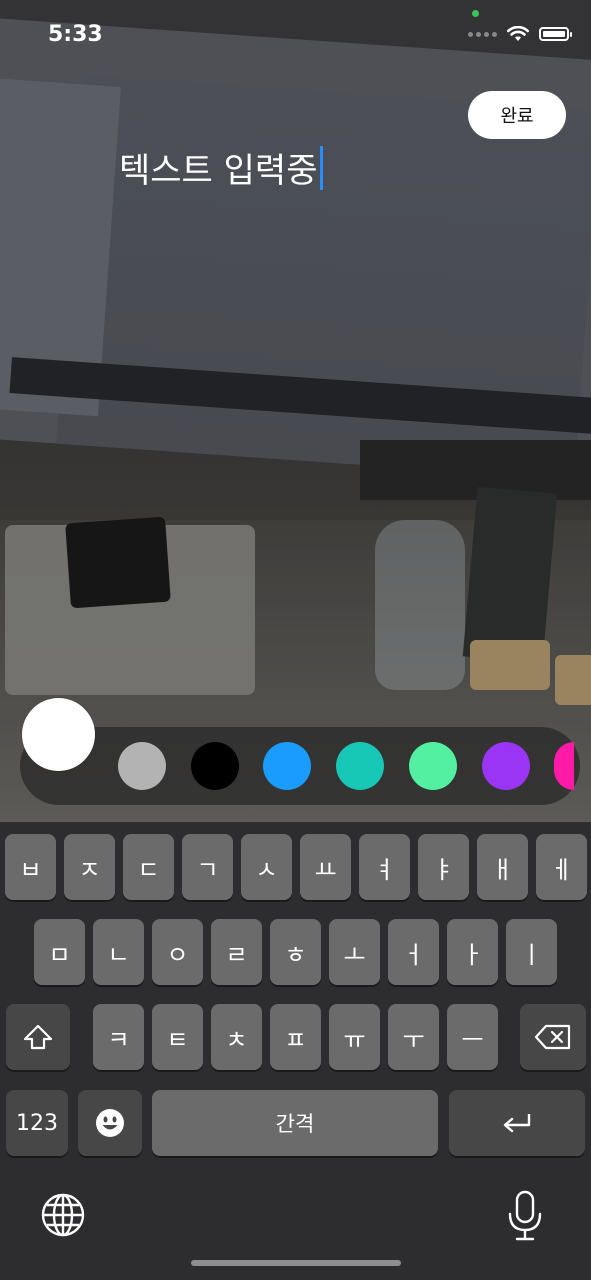 The height and width of the screenshot is (1280, 591). I want to click on key-row2-6: ㅓ, so click(413, 952).